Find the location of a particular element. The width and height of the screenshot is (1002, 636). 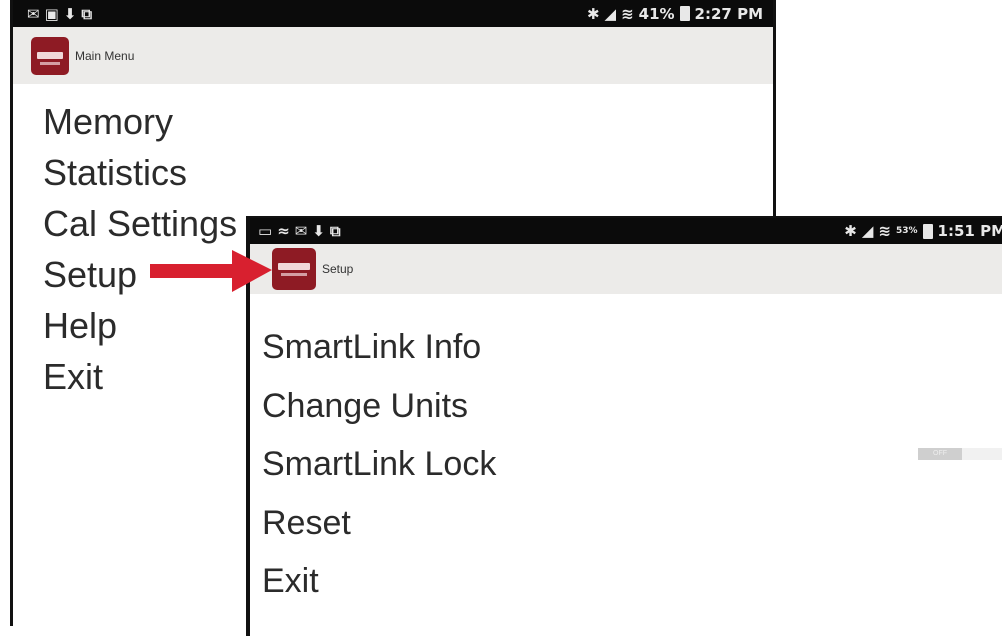

system-status: ✱ ◢ ≋ 53% 1:51 PM is located at coordinates (923, 231).